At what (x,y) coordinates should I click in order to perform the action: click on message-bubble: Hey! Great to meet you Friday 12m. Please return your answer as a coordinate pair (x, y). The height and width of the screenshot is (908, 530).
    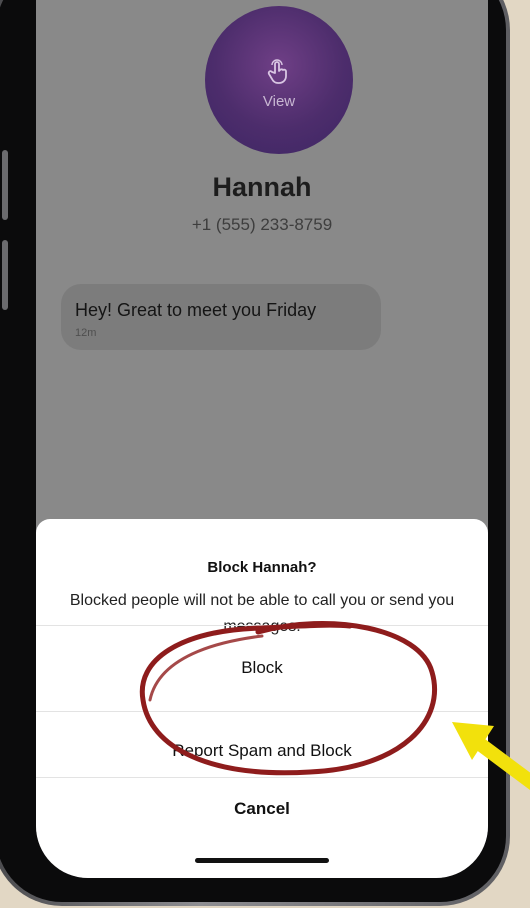
    Looking at the image, I should click on (221, 317).